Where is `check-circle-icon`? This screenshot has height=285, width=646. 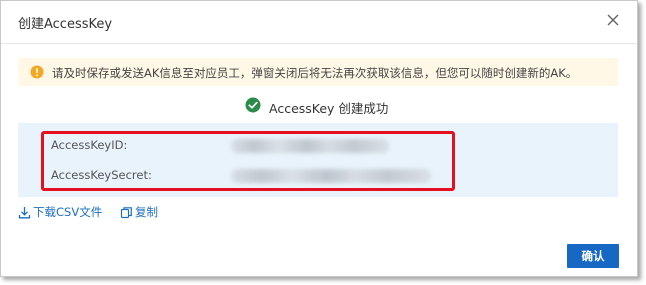
check-circle-icon is located at coordinates (253, 105).